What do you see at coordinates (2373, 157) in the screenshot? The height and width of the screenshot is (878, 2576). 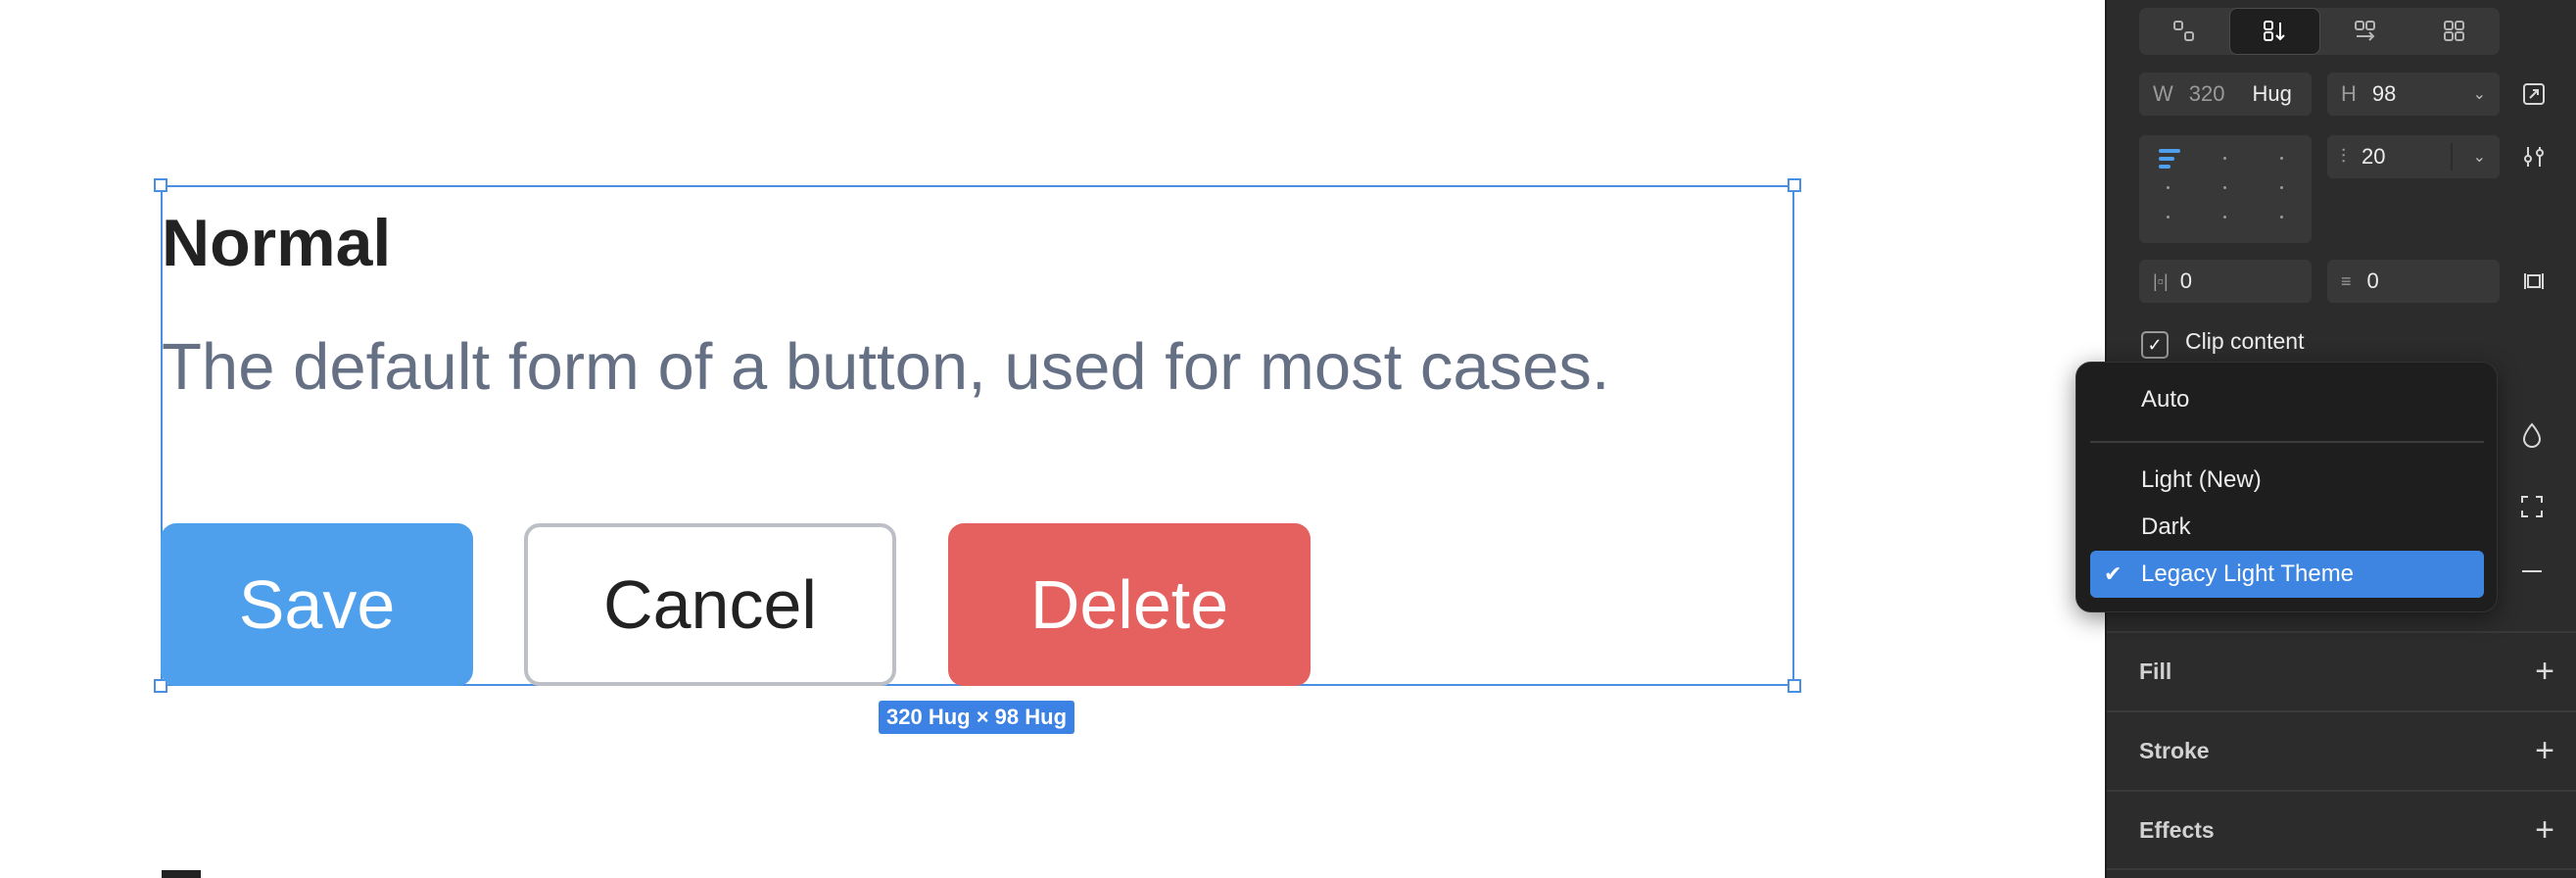 I see `gap-value: 20` at bounding box center [2373, 157].